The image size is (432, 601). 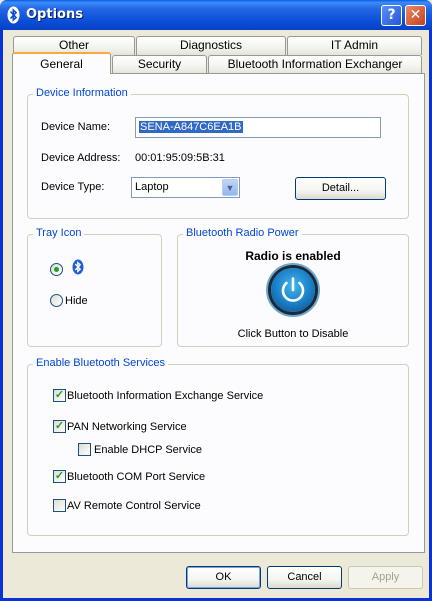 What do you see at coordinates (56, 269) in the screenshot?
I see `tray-show-radio` at bounding box center [56, 269].